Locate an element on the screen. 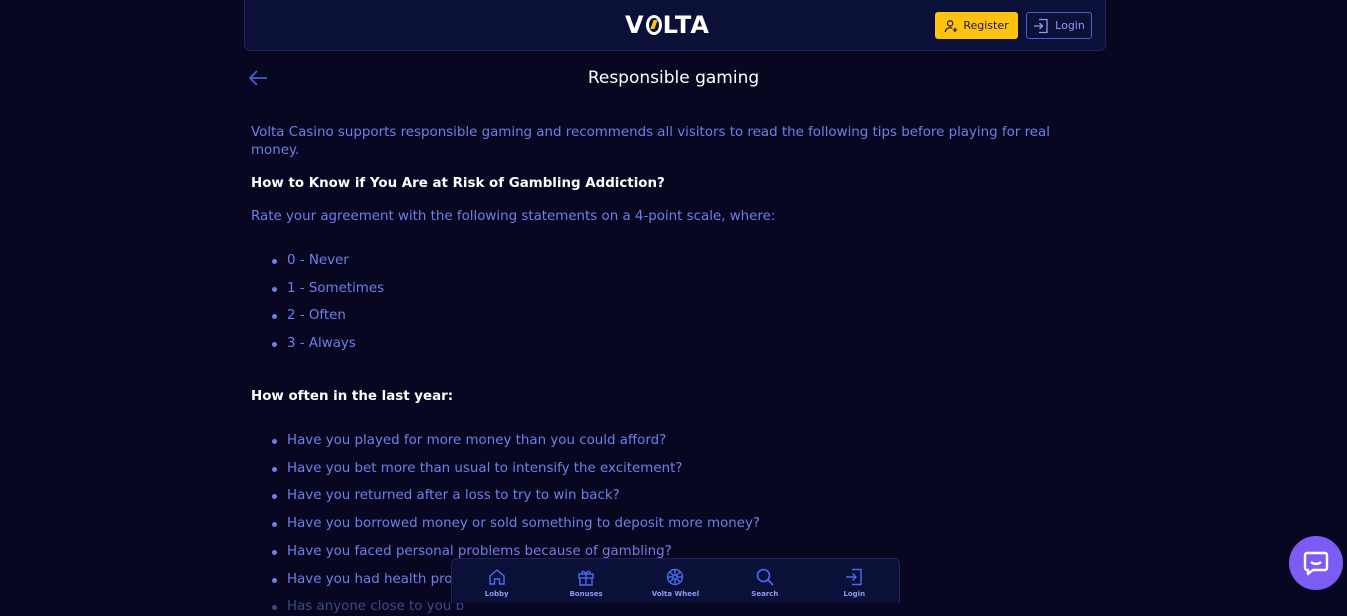  logo-v: V is located at coordinates (635, 25).